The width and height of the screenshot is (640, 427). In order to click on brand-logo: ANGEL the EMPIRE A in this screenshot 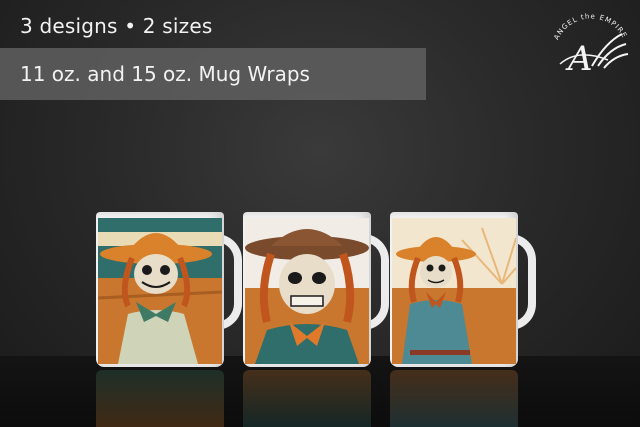, I will do `click(591, 44)`.